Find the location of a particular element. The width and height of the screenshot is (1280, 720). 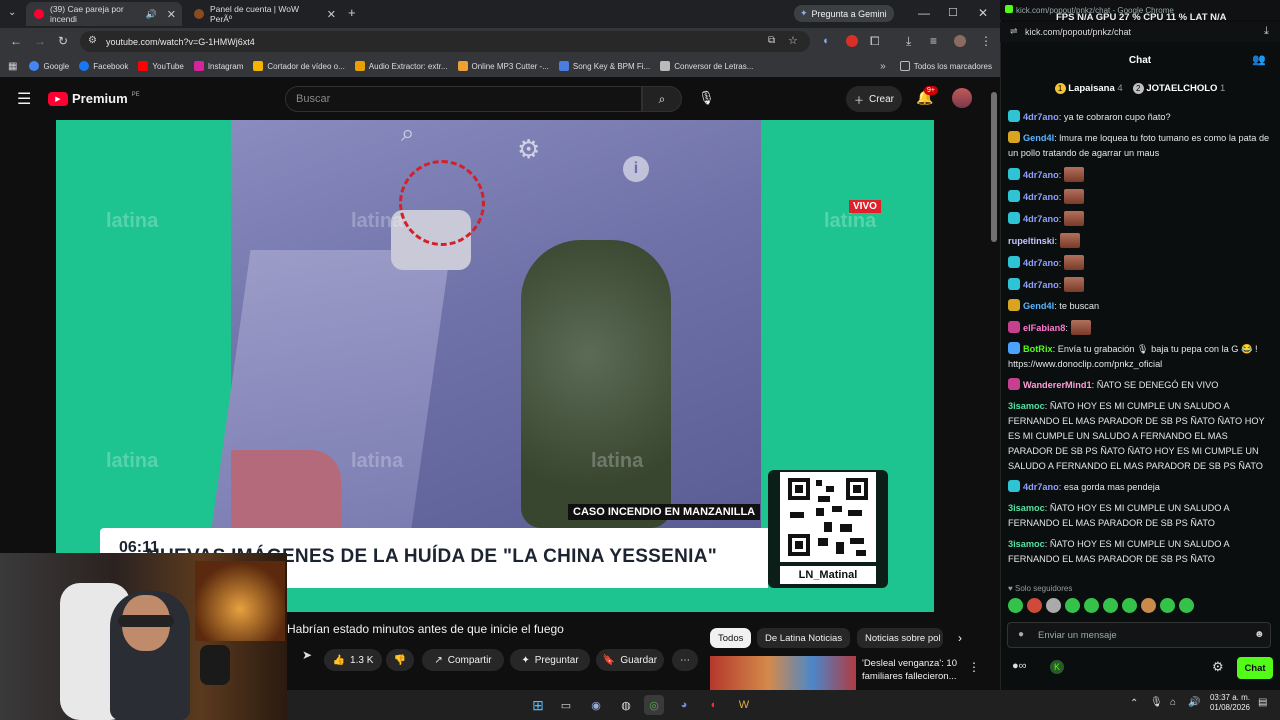

all-bookmarks: Todos los marcadores is located at coordinates (945, 66).